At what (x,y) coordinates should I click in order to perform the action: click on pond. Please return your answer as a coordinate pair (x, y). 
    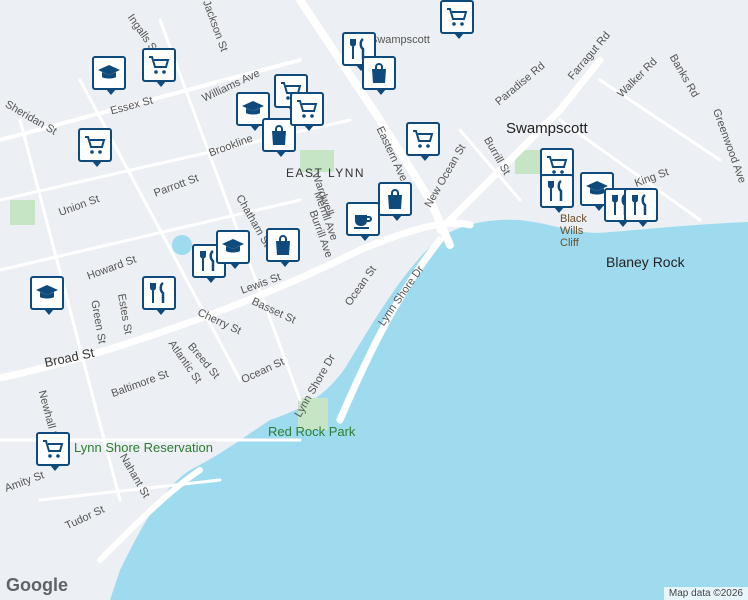
    Looking at the image, I should click on (182, 245).